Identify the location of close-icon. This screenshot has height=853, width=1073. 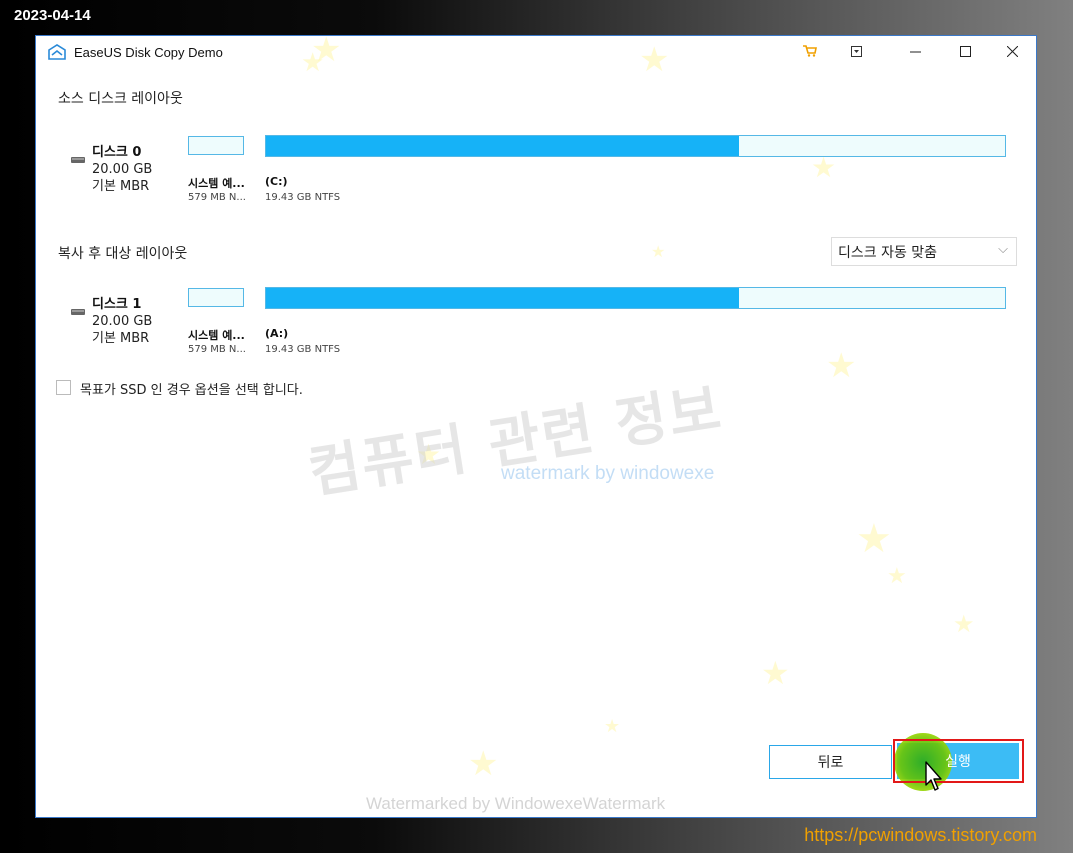
(1012, 53).